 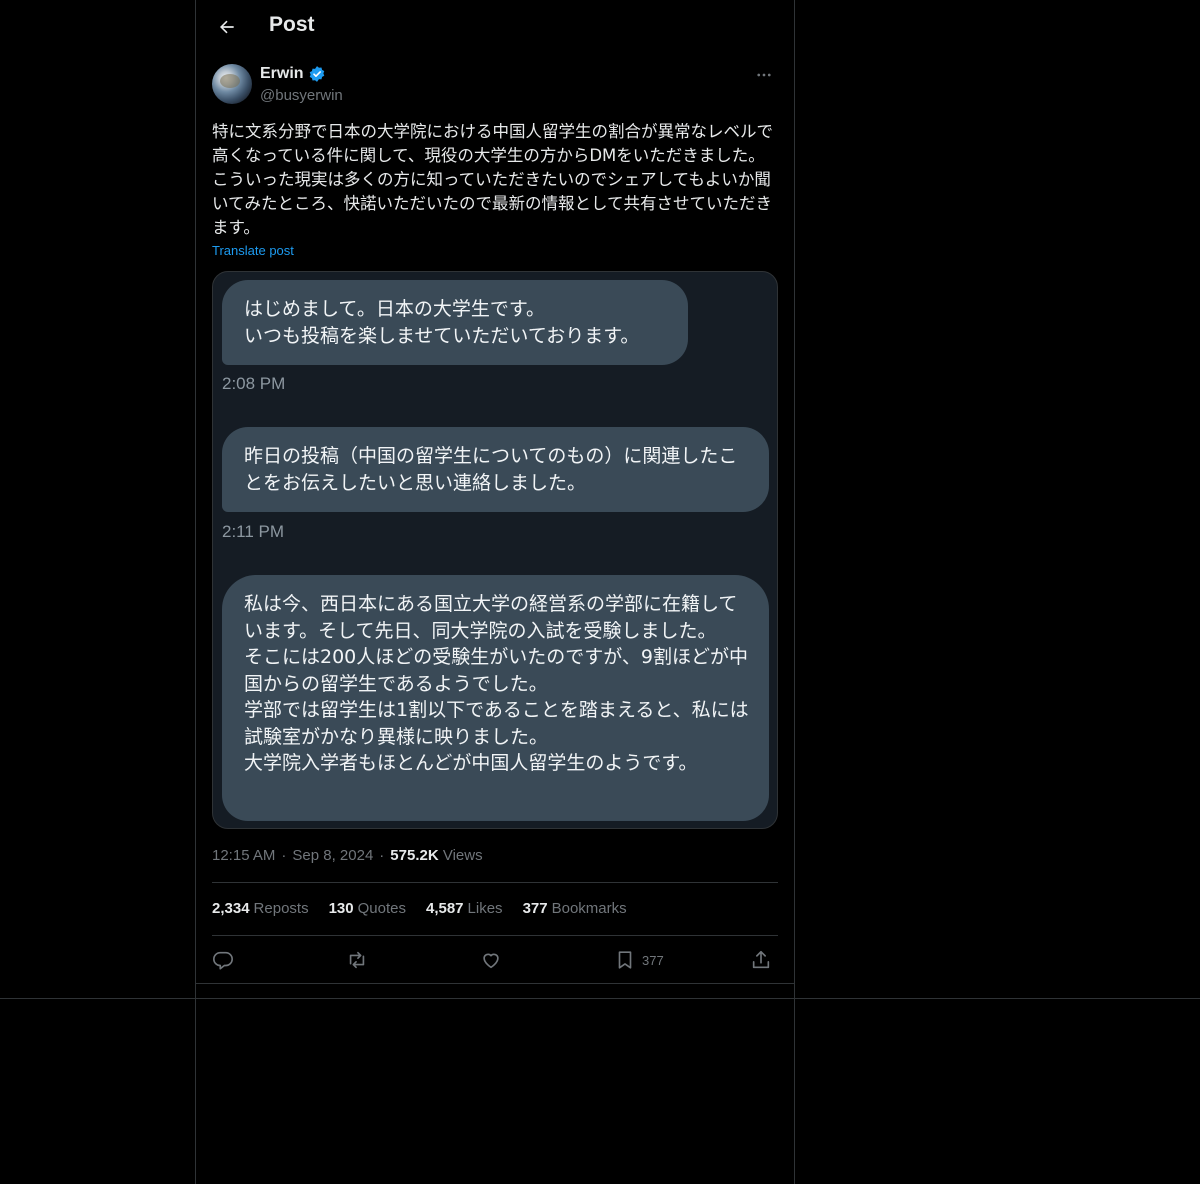 I want to click on reposts-stat: 2,334 Reposts, so click(x=260, y=908).